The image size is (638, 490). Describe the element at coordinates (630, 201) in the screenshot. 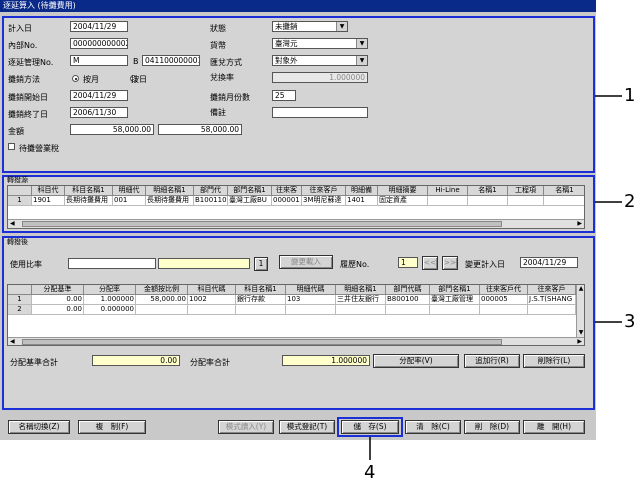

I see `callout-2: 2` at that location.